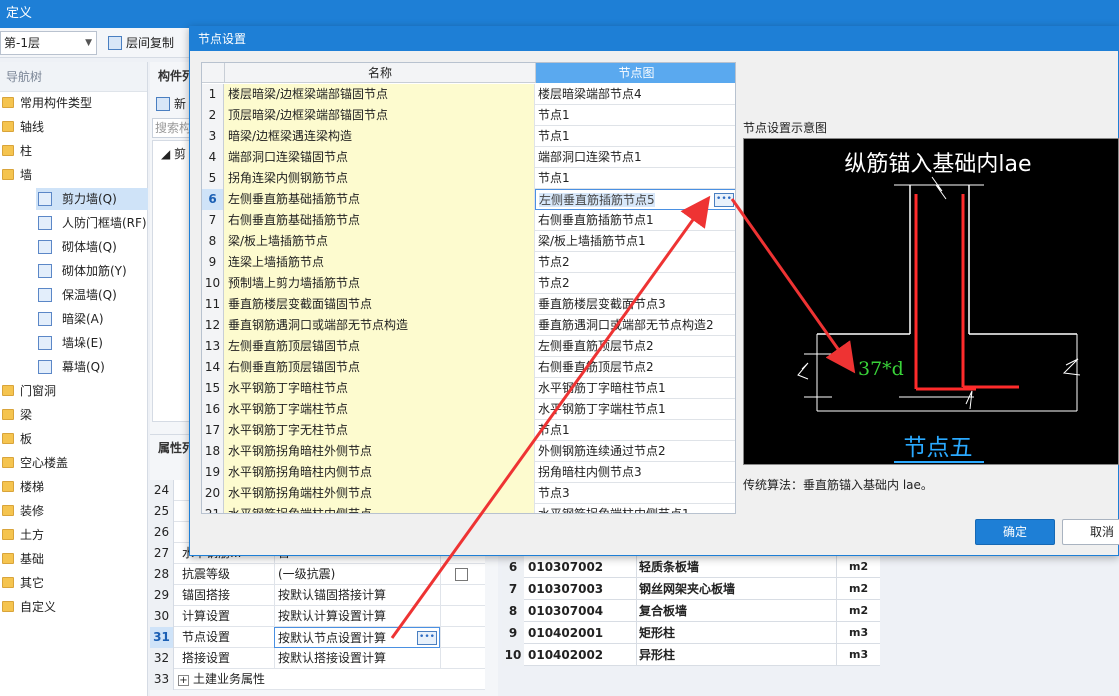 This screenshot has height=696, width=1119. Describe the element at coordinates (276, 679) in the screenshot. I see `property-group: + 土建业务属性` at that location.